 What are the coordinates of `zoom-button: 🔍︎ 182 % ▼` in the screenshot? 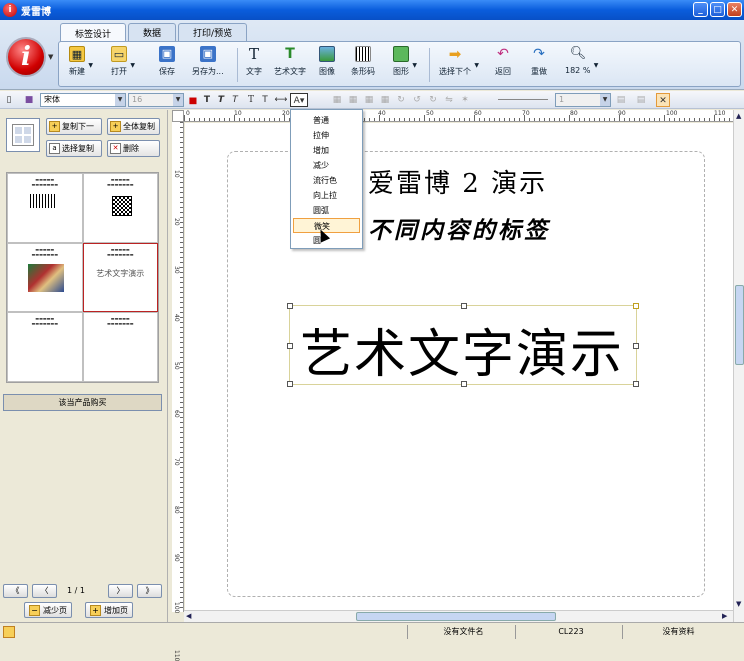 It's located at (581, 60).